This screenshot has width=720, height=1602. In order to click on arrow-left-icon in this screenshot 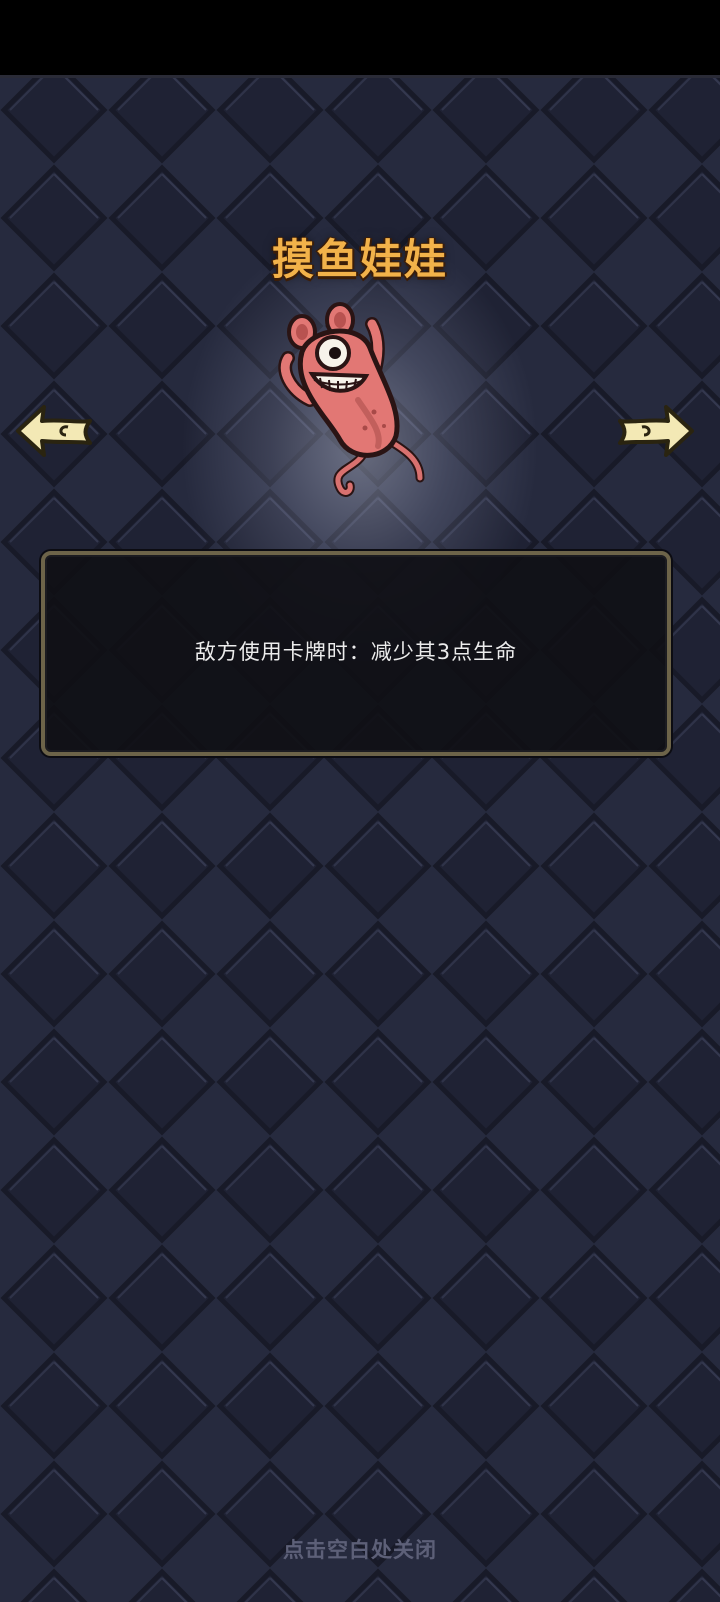, I will do `click(54, 431)`.